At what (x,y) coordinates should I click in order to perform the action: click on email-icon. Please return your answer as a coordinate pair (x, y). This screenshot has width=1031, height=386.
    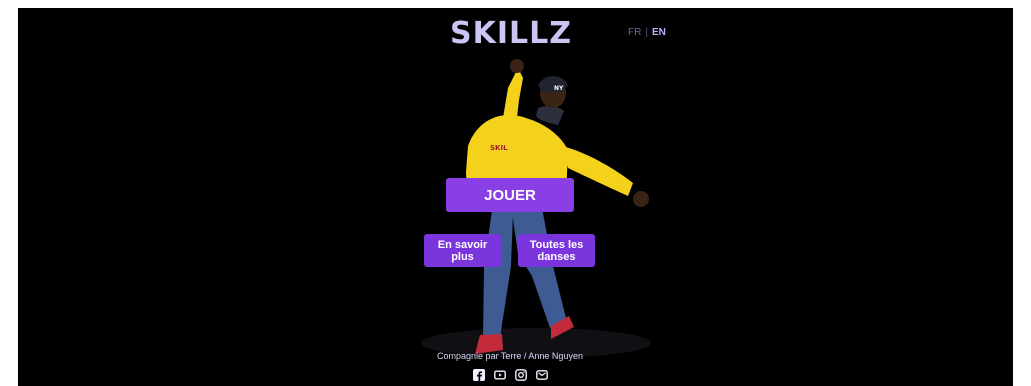
    Looking at the image, I should click on (542, 375).